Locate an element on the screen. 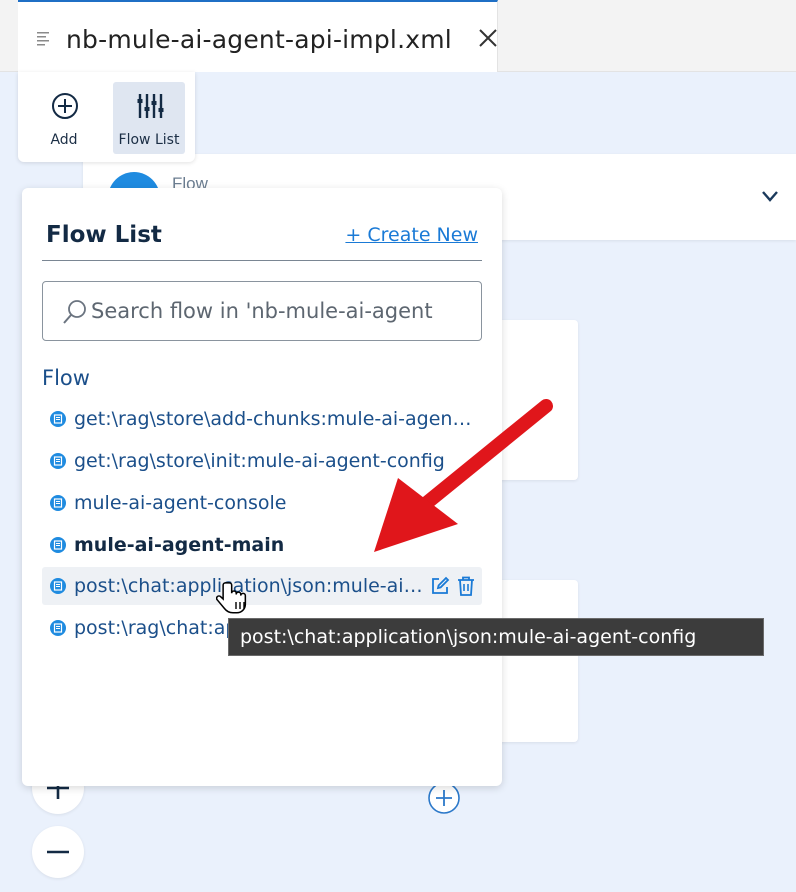 The width and height of the screenshot is (796, 892). canvas-toolbar: Add Flow List is located at coordinates (106, 117).